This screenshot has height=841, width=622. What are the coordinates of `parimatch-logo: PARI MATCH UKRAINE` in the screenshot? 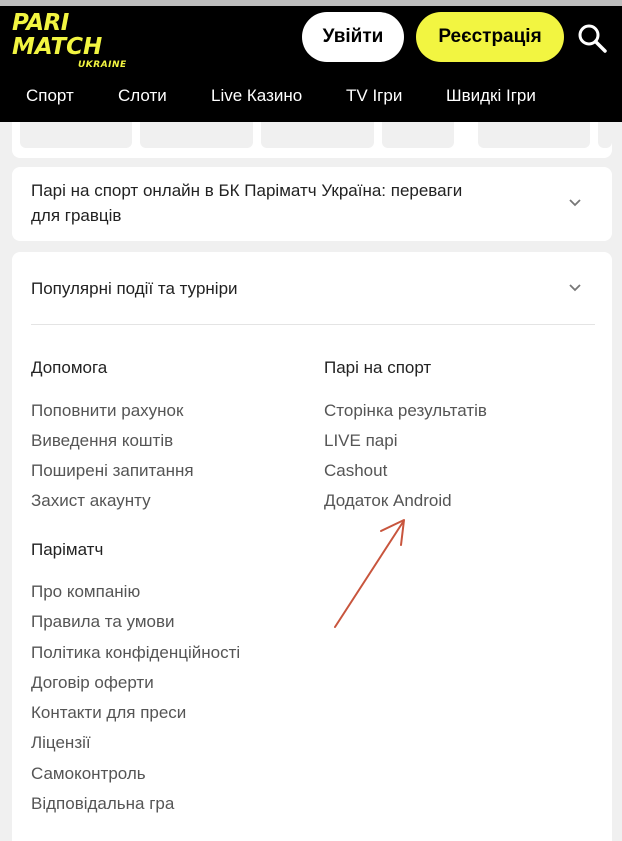 It's located at (75, 40).